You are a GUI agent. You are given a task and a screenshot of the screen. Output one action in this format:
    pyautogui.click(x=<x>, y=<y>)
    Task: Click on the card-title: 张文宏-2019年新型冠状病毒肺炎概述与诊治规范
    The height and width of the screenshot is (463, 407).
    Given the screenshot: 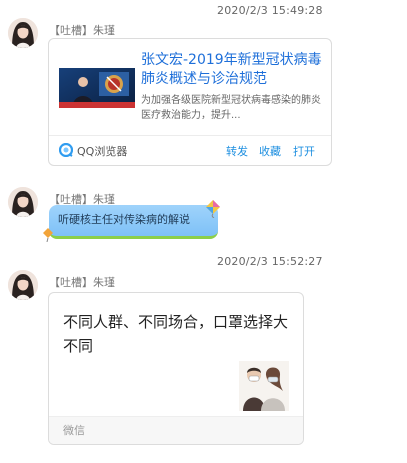 What is the action you would take?
    pyautogui.click(x=233, y=70)
    